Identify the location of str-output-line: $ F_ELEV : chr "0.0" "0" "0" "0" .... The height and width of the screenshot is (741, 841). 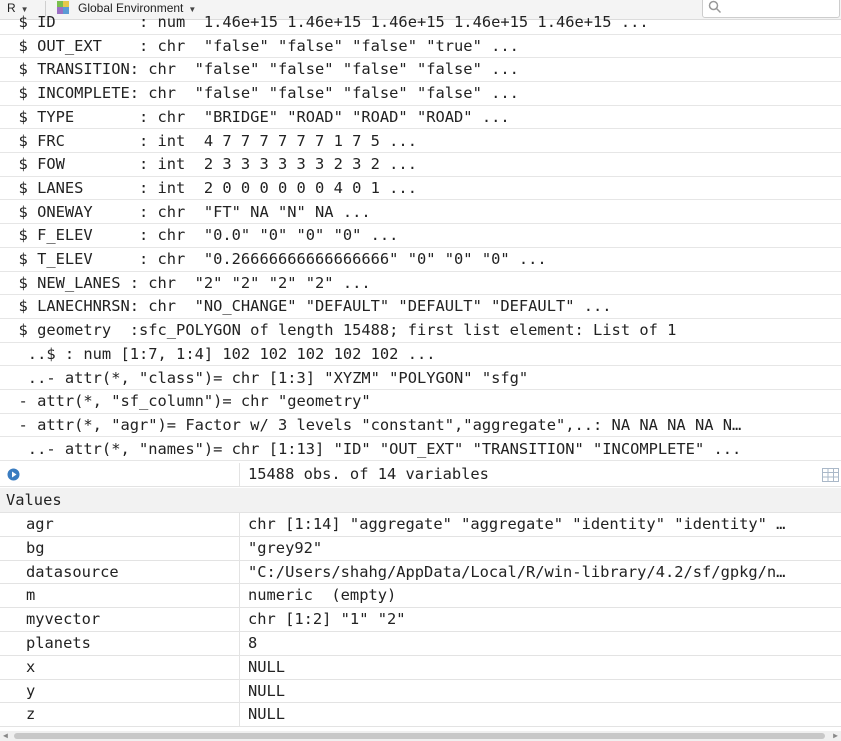
(420, 236).